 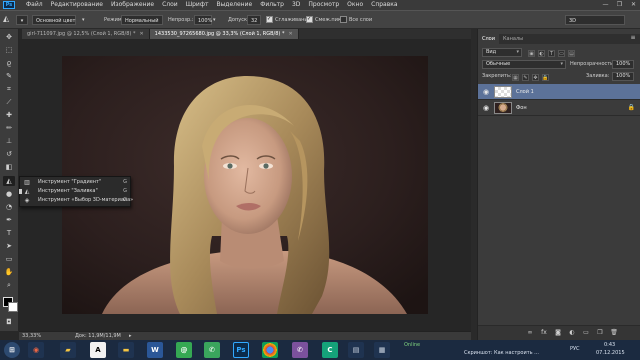 What do you see at coordinates (6, 19) in the screenshot?
I see `paint-bucket-icon: ◭` at bounding box center [6, 19].